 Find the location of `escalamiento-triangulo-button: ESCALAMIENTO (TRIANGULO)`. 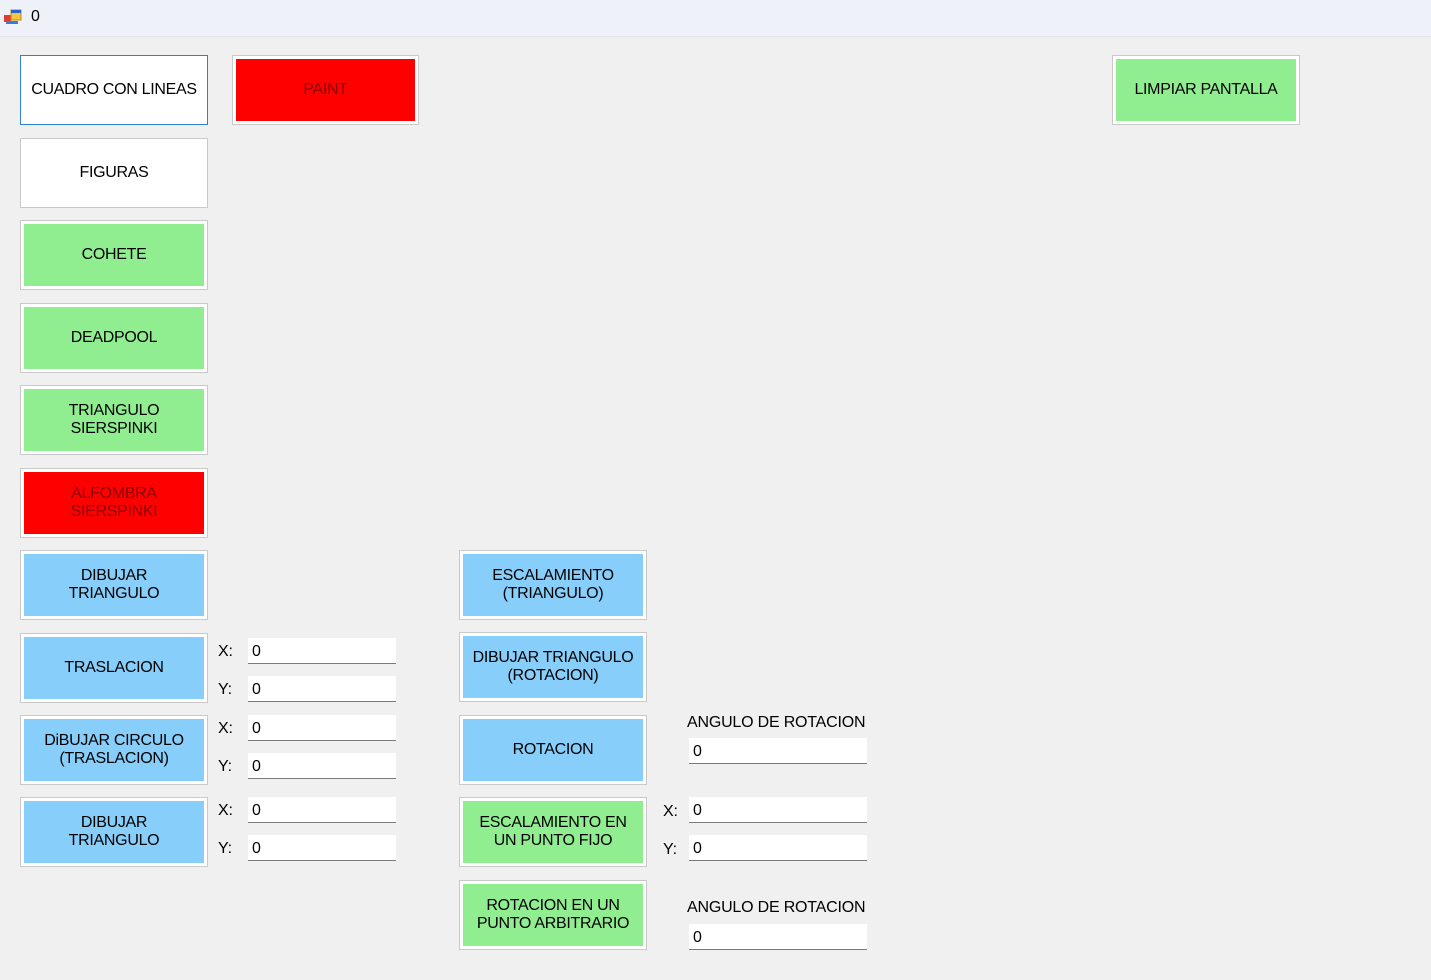

escalamiento-triangulo-button: ESCALAMIENTO (TRIANGULO) is located at coordinates (553, 585).